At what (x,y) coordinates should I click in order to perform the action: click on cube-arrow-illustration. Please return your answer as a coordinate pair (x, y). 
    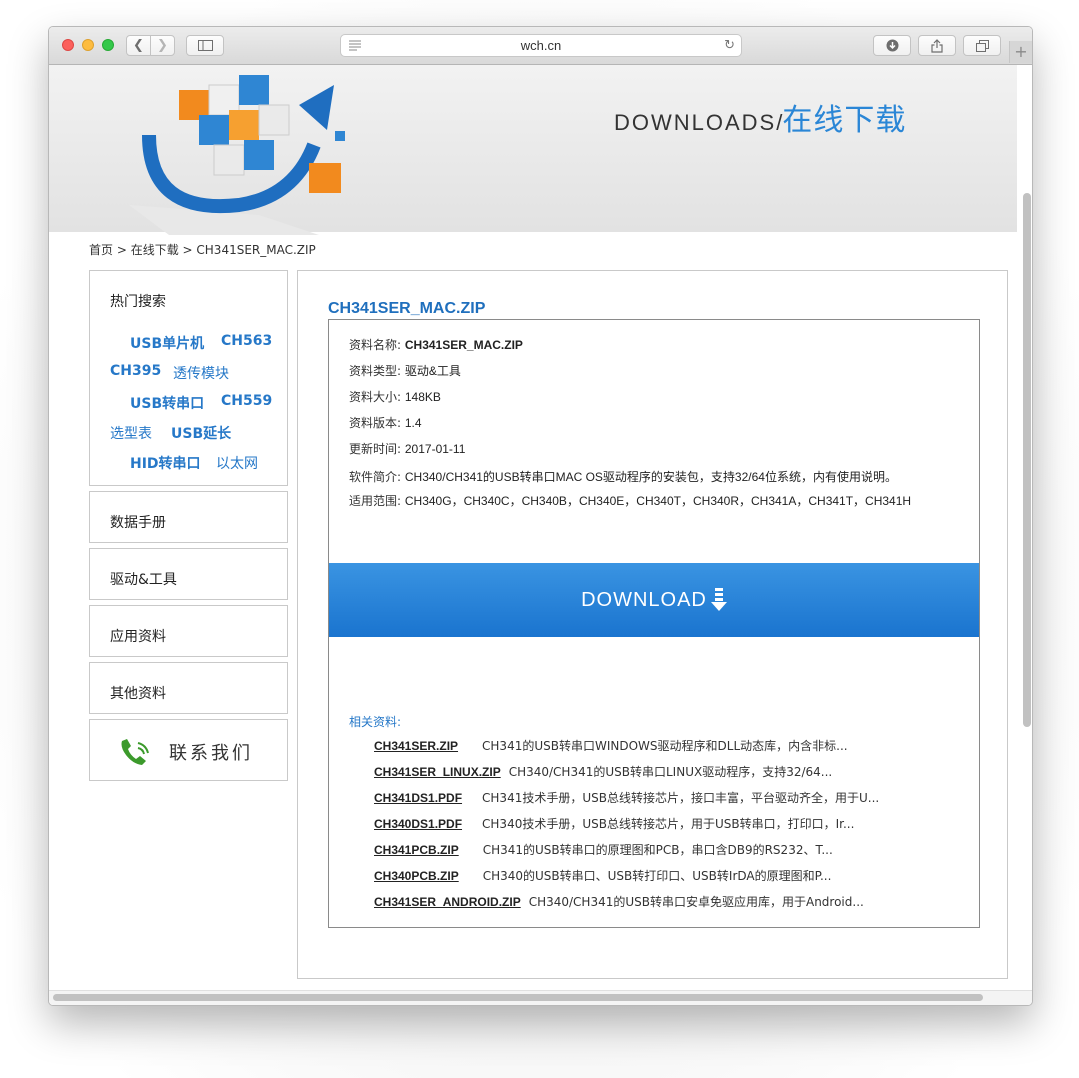
    Looking at the image, I should click on (237, 155).